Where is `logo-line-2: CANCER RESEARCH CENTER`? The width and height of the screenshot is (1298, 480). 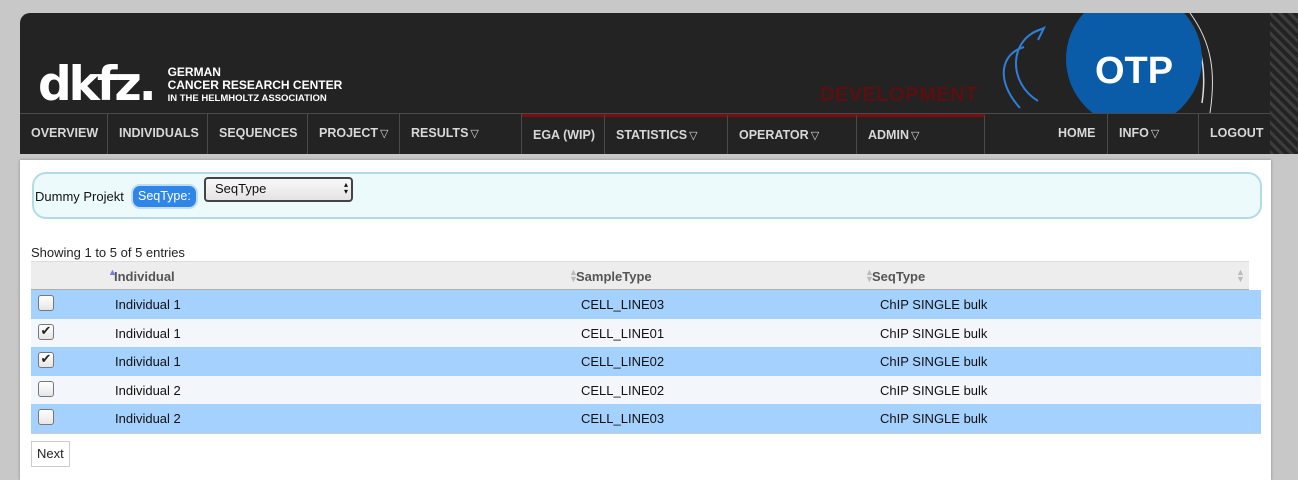
logo-line-2: CANCER RESEARCH CENTER is located at coordinates (255, 84).